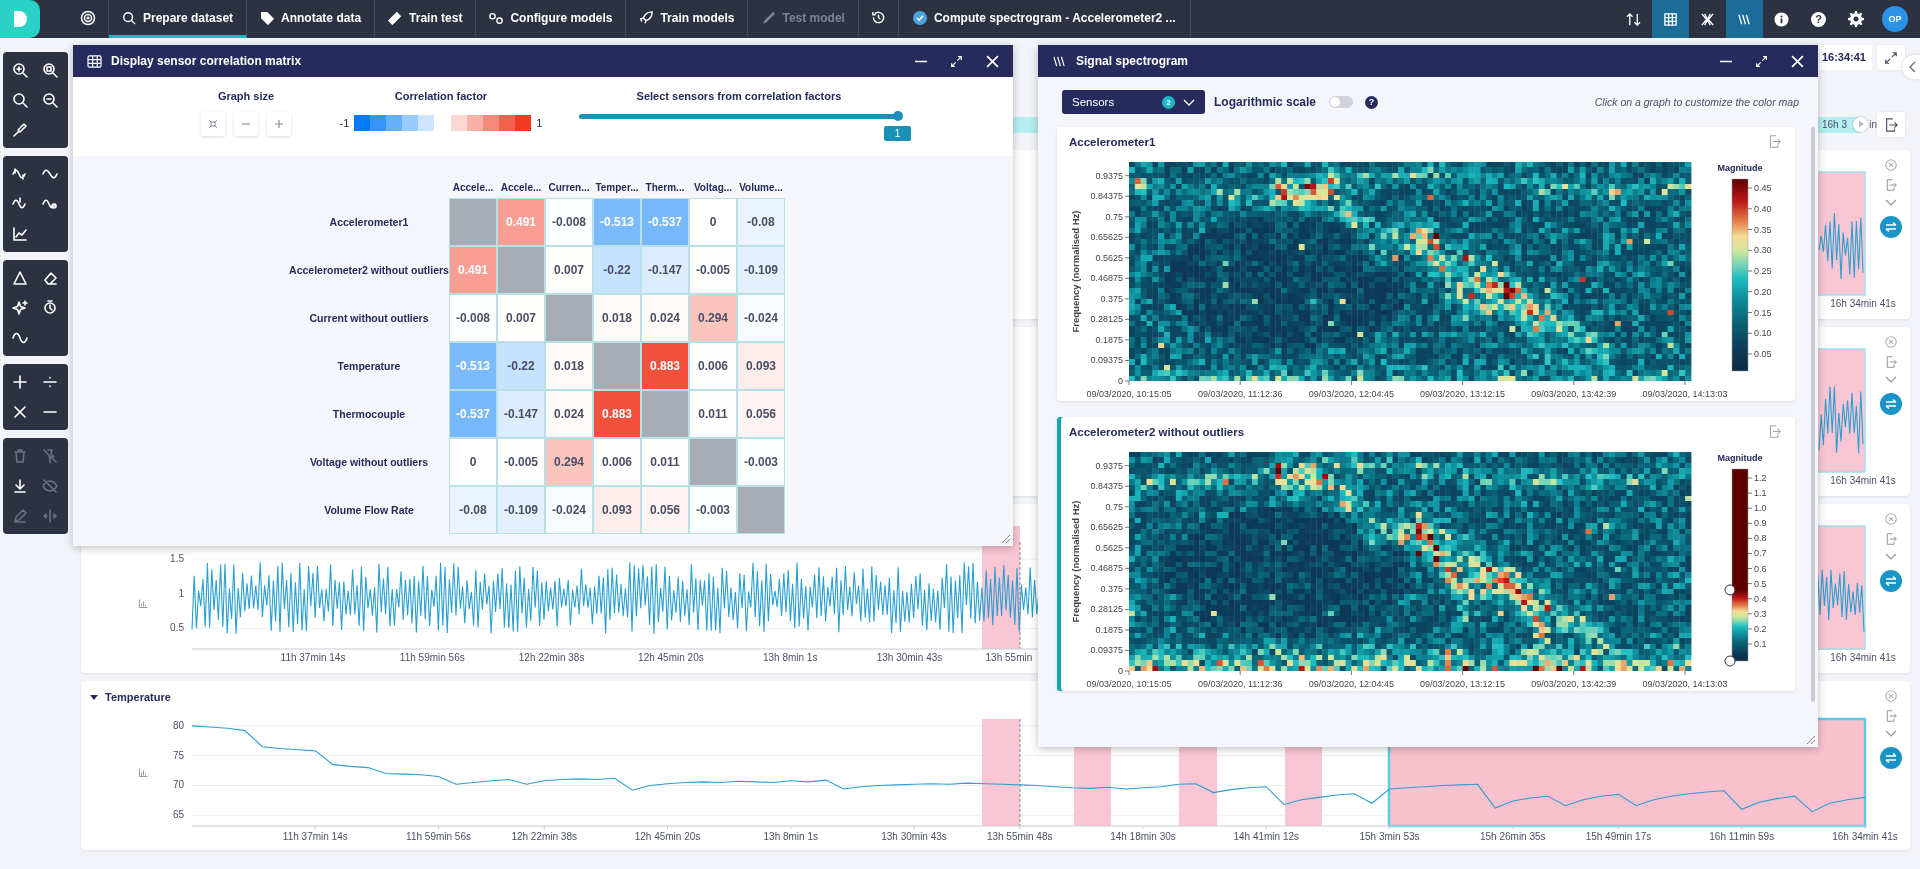 This screenshot has width=1920, height=869. I want to click on count-badge: 2, so click(1168, 102).